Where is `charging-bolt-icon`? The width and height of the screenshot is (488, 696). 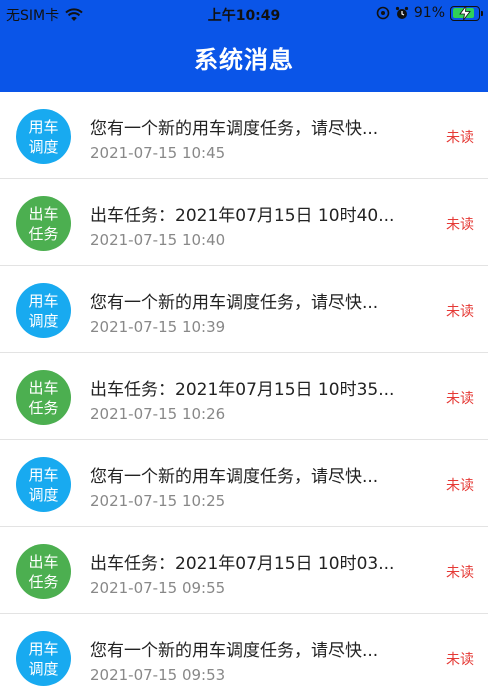 charging-bolt-icon is located at coordinates (465, 12).